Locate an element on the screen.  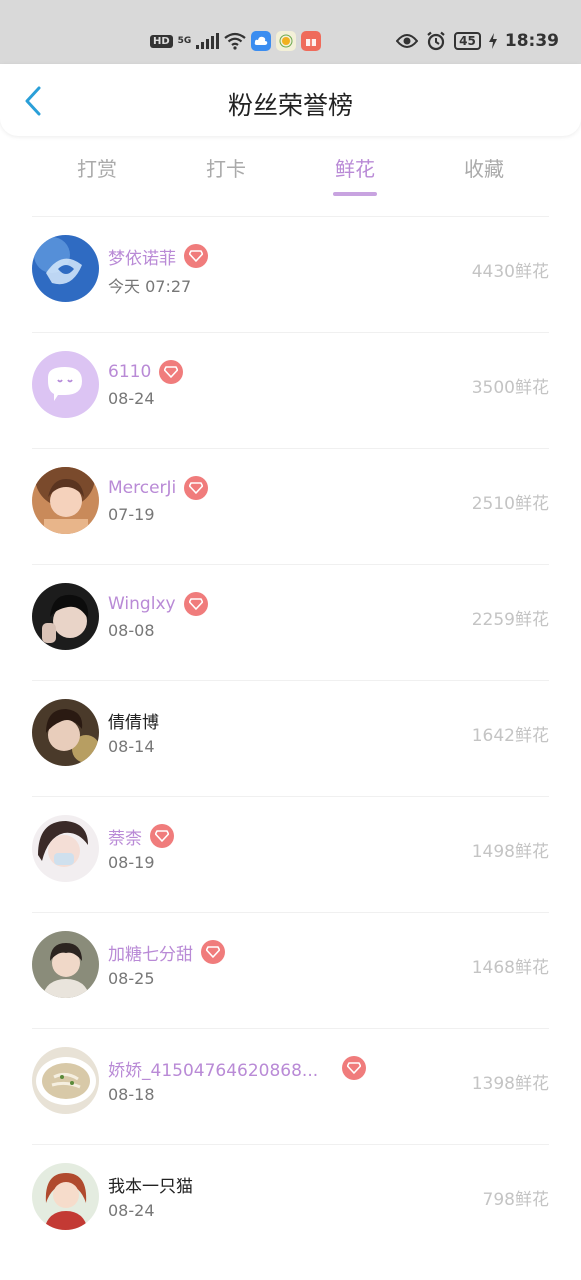
tab-label: 打卡 is located at coordinates (226, 169).